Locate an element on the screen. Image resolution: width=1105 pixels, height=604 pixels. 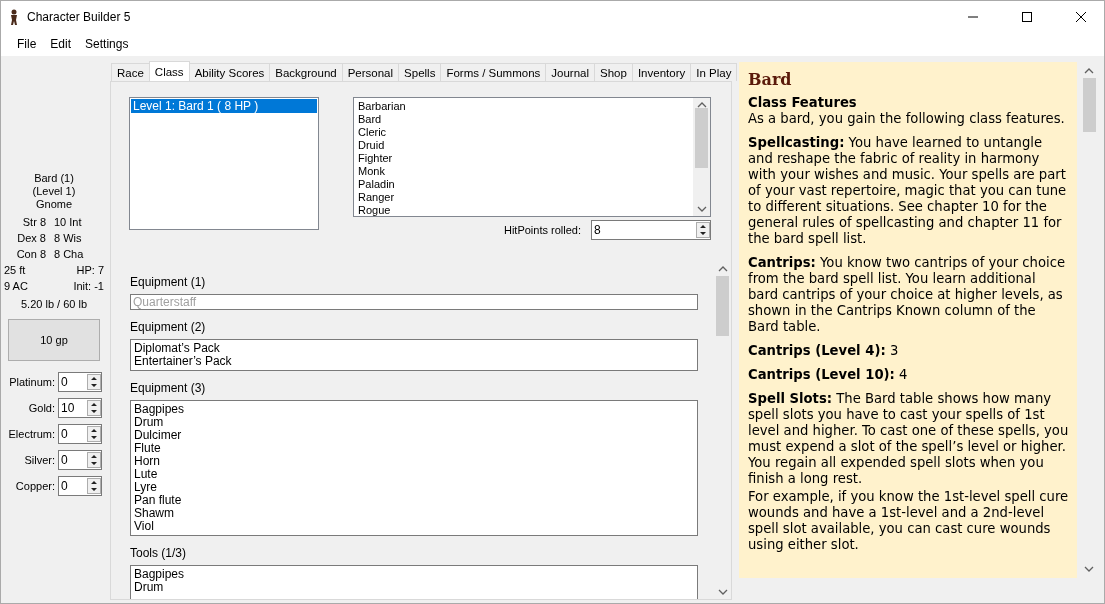
close-icon is located at coordinates (1081, 16).